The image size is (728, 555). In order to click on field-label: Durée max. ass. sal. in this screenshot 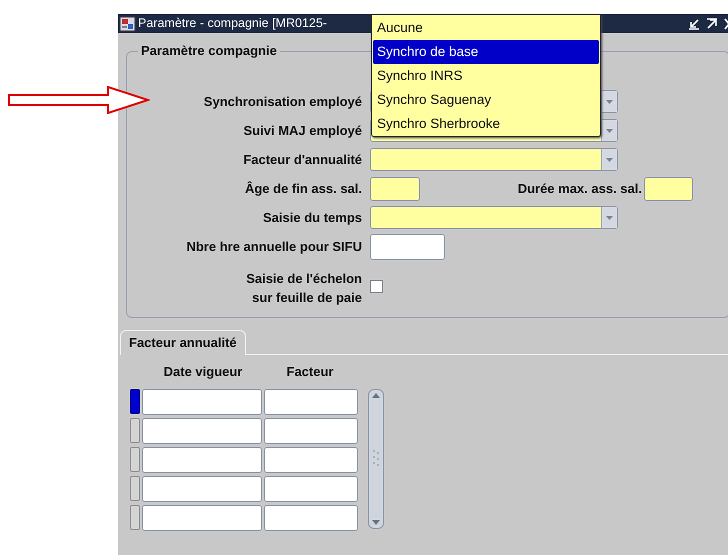, I will do `click(579, 189)`.